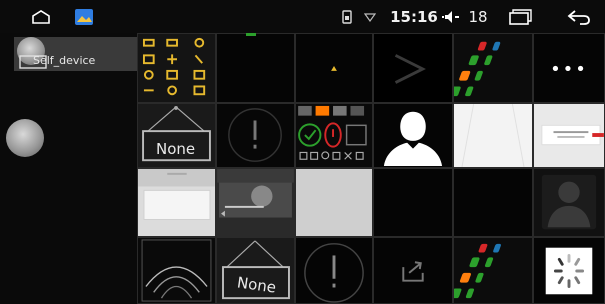 This screenshot has height=304, width=605. Describe the element at coordinates (414, 16) in the screenshot. I see `status-time: 15:16` at that location.